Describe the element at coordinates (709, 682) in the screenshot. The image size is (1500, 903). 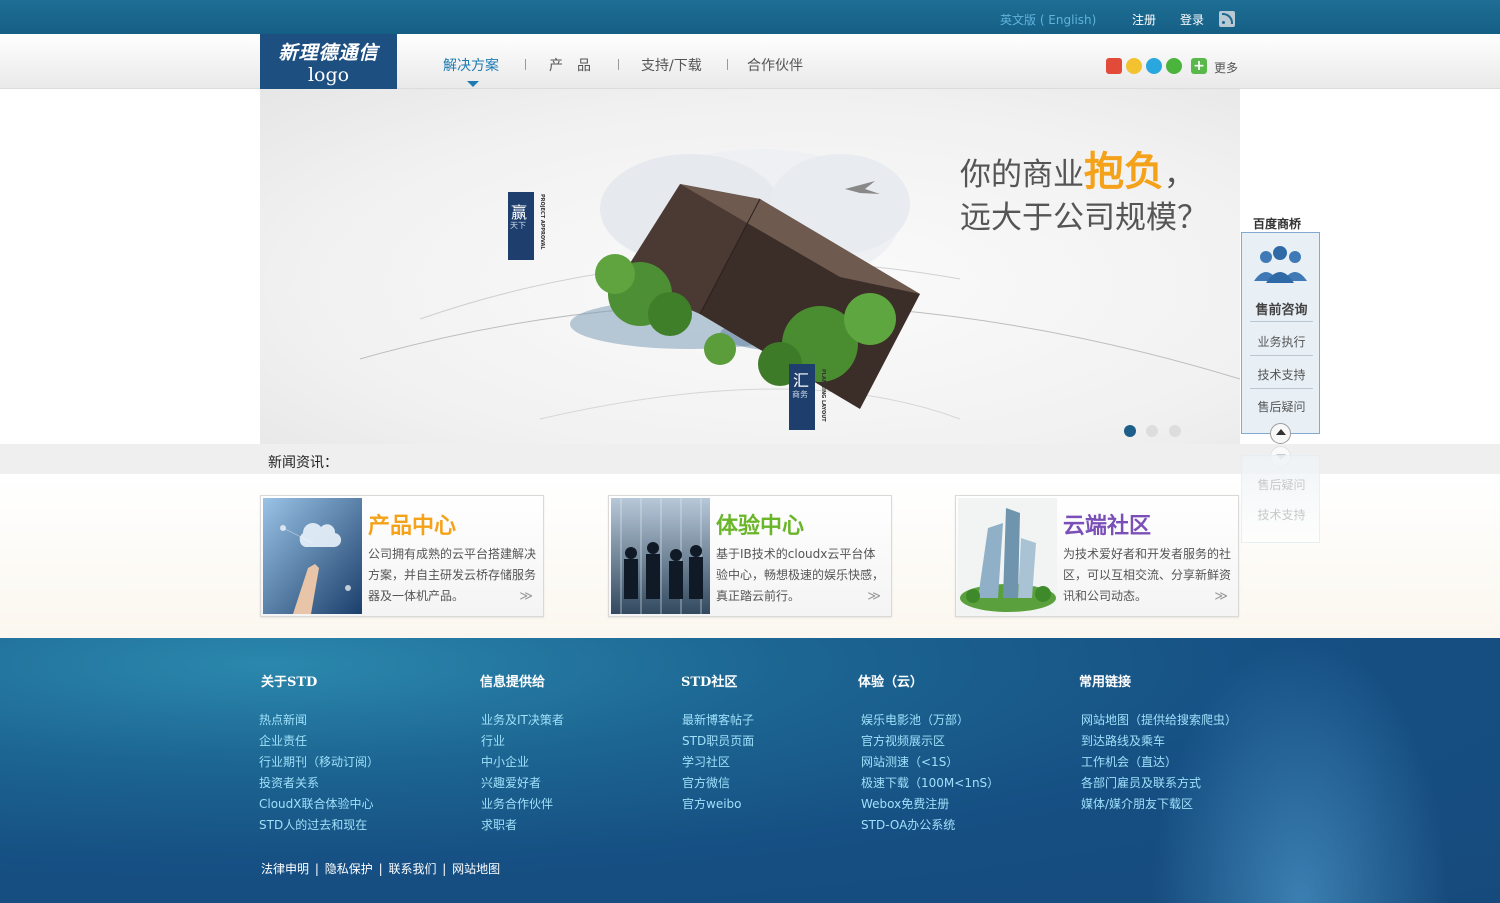
I see `footer-heading: STD社区` at that location.